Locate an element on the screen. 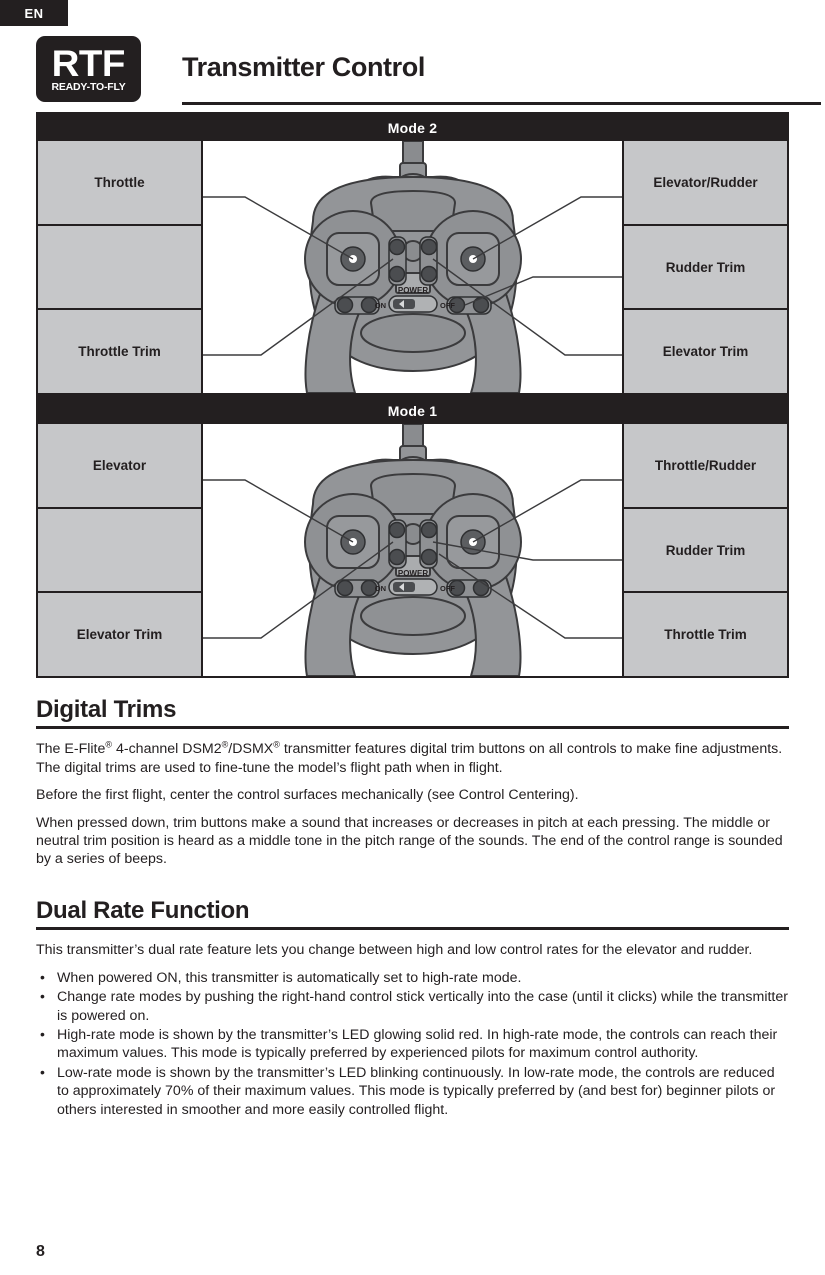  mode-1-bar-label: Mode 1 is located at coordinates (412, 410).